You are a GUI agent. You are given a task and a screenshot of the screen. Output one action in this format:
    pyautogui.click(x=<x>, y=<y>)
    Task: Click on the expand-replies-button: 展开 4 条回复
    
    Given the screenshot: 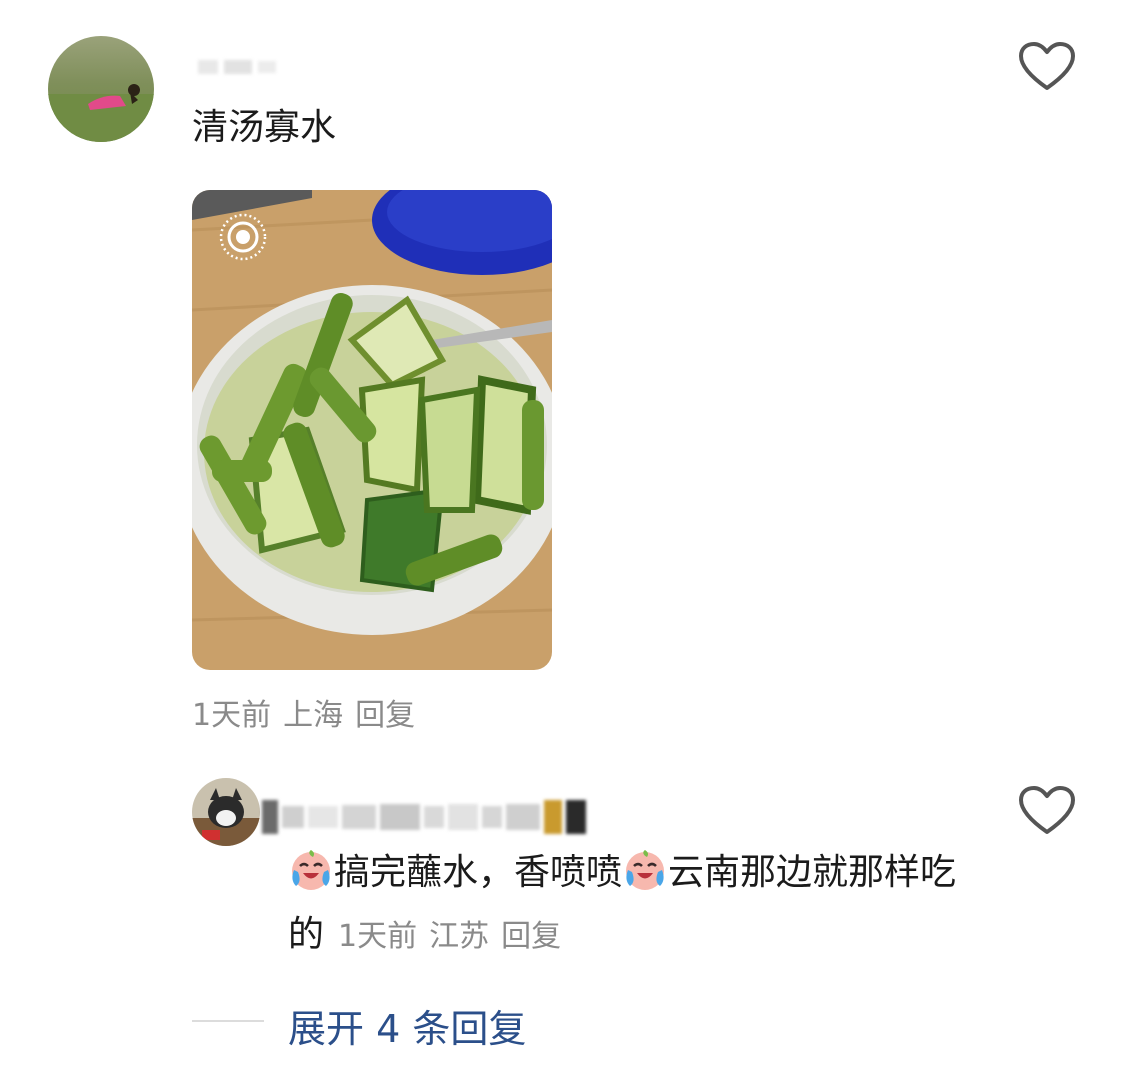 What is the action you would take?
    pyautogui.click(x=407, y=1025)
    